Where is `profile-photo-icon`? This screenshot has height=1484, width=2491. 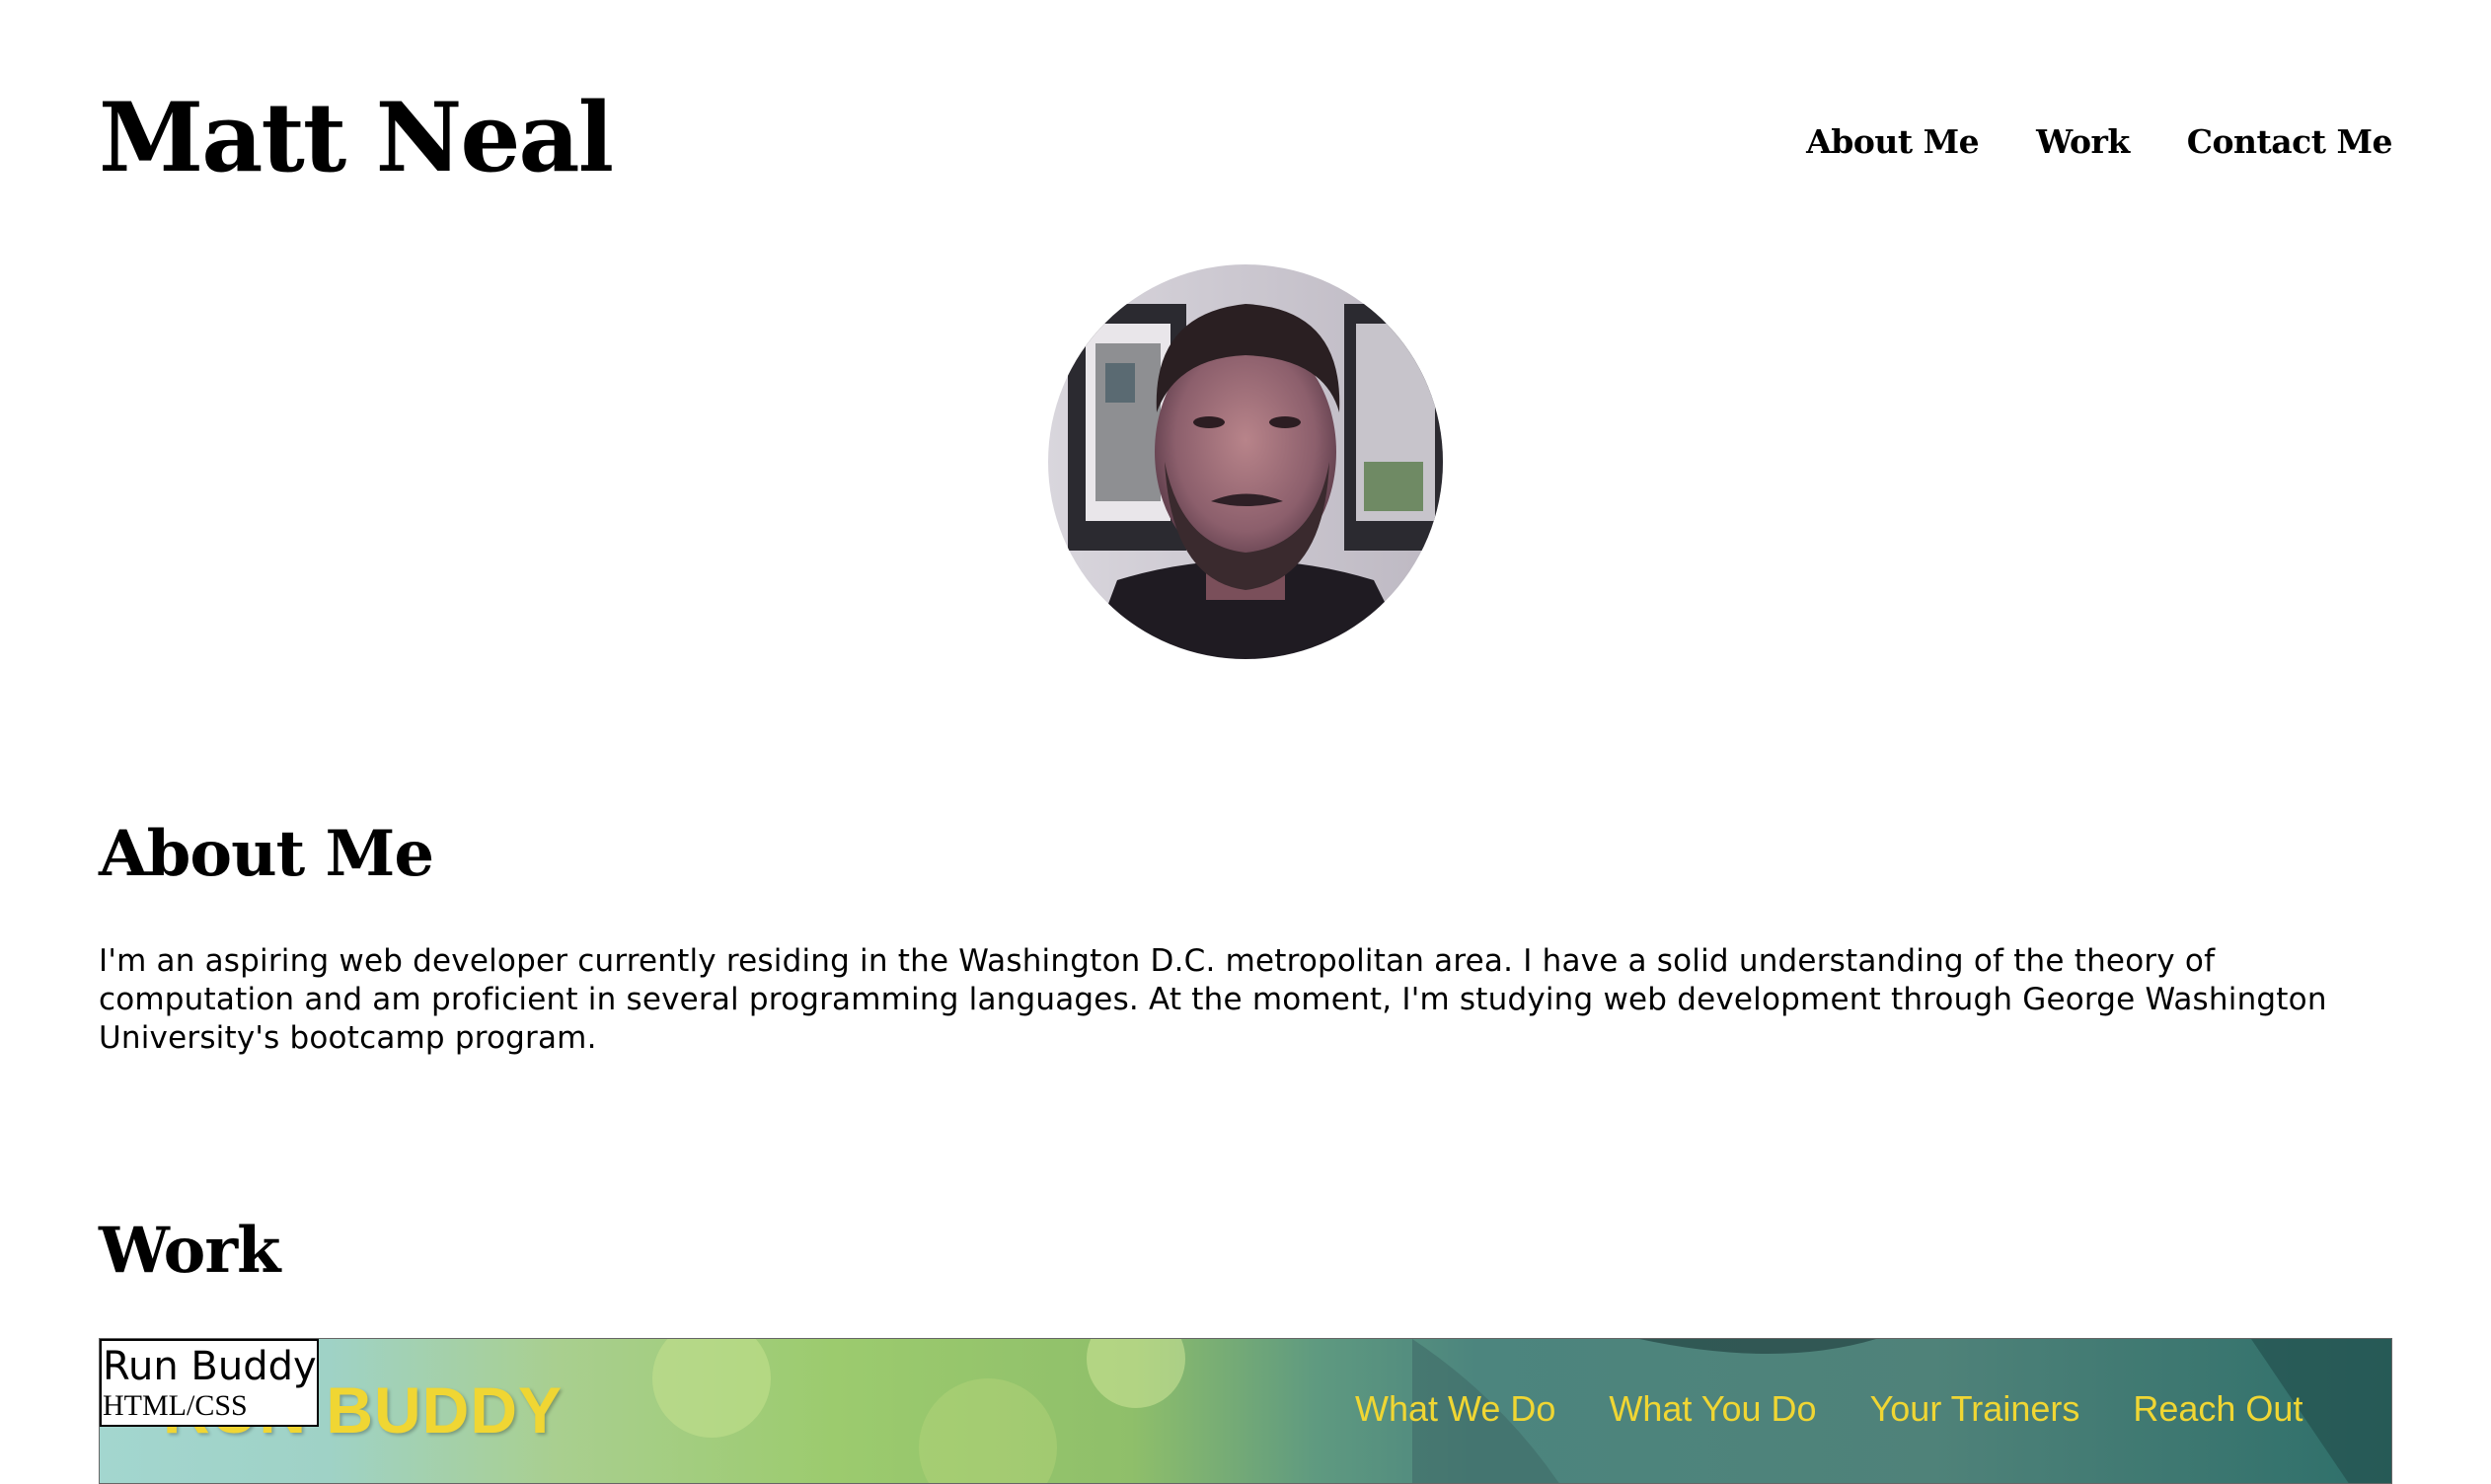
profile-photo-icon is located at coordinates (1245, 461).